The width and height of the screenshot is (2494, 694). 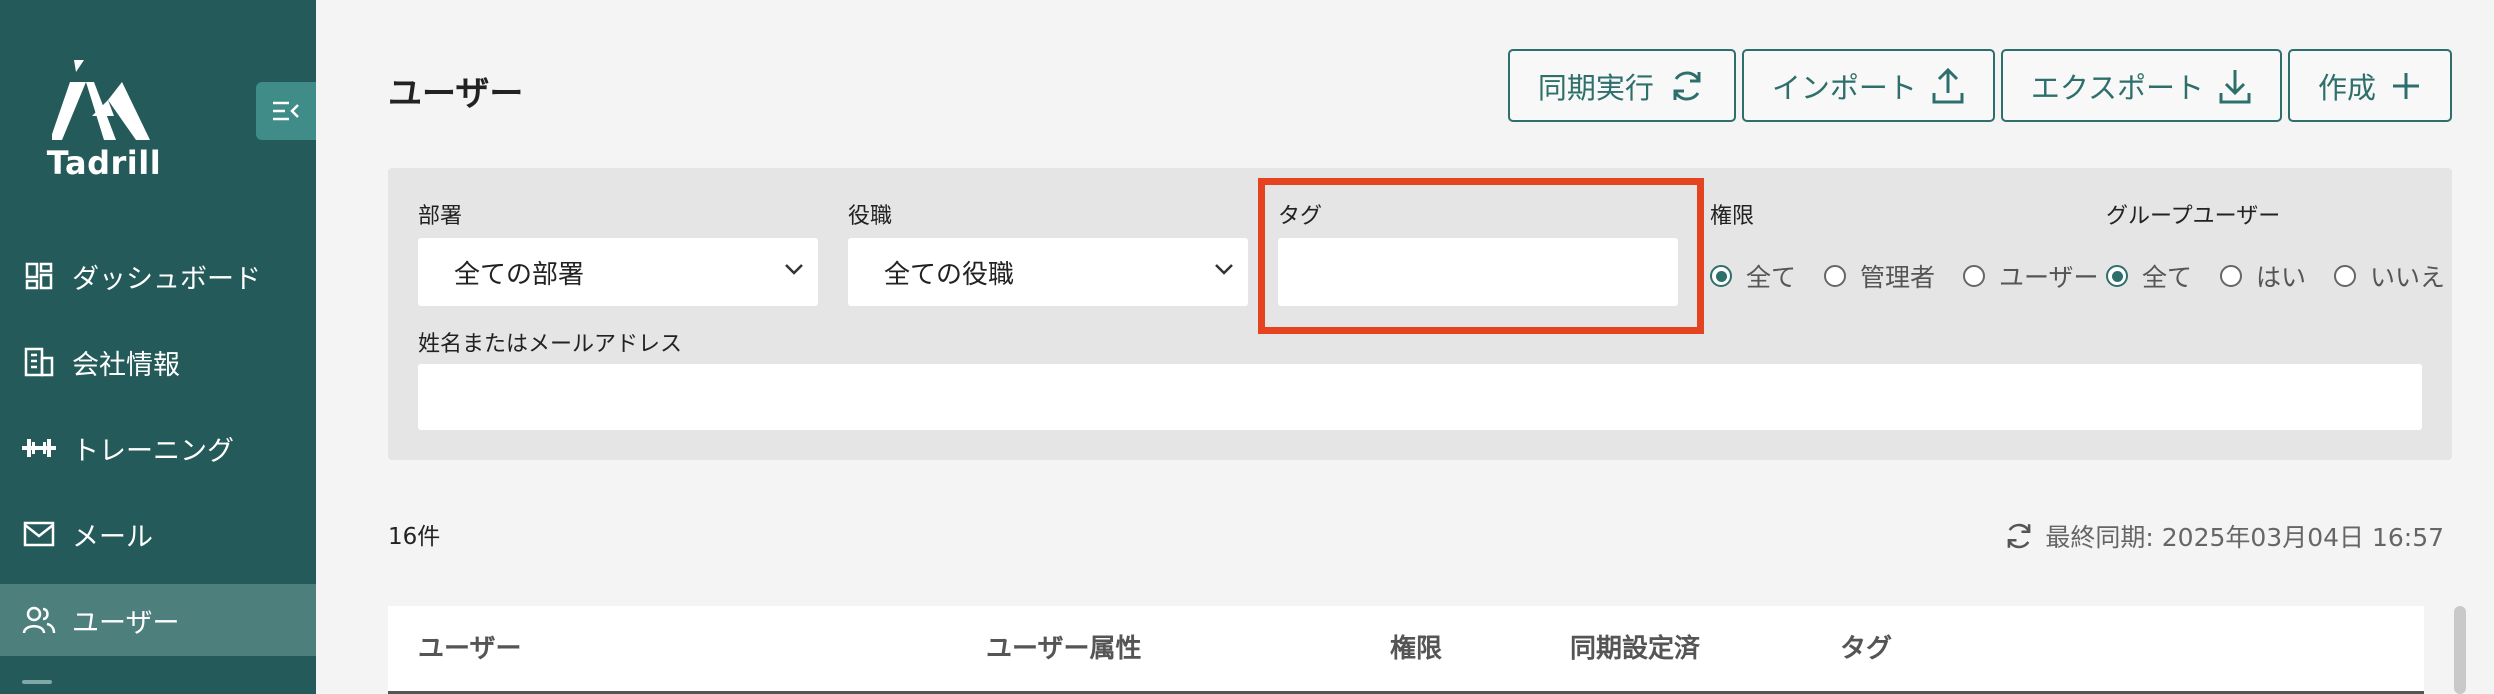 What do you see at coordinates (2460, 650) in the screenshot?
I see `table-scrollbar` at bounding box center [2460, 650].